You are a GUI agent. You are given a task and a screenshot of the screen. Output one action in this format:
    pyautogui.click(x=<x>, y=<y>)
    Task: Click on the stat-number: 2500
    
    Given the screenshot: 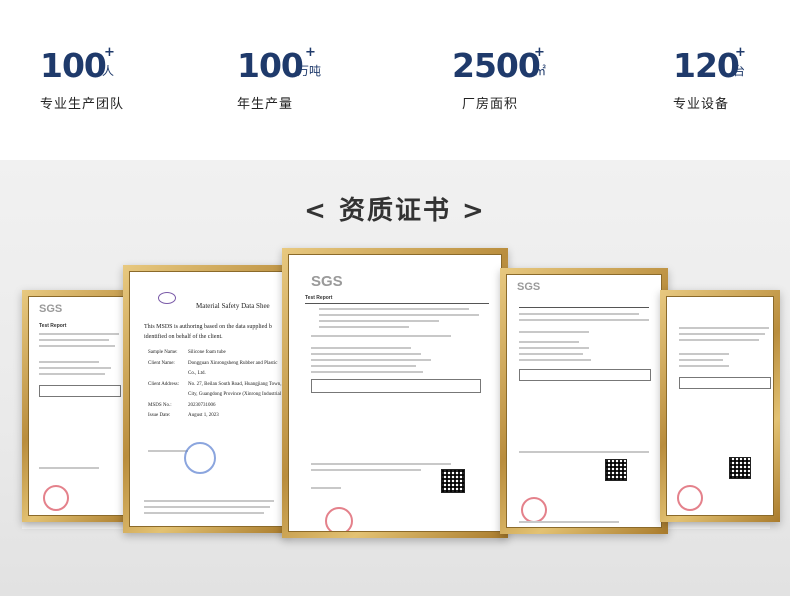 What is the action you would take?
    pyautogui.click(x=496, y=65)
    